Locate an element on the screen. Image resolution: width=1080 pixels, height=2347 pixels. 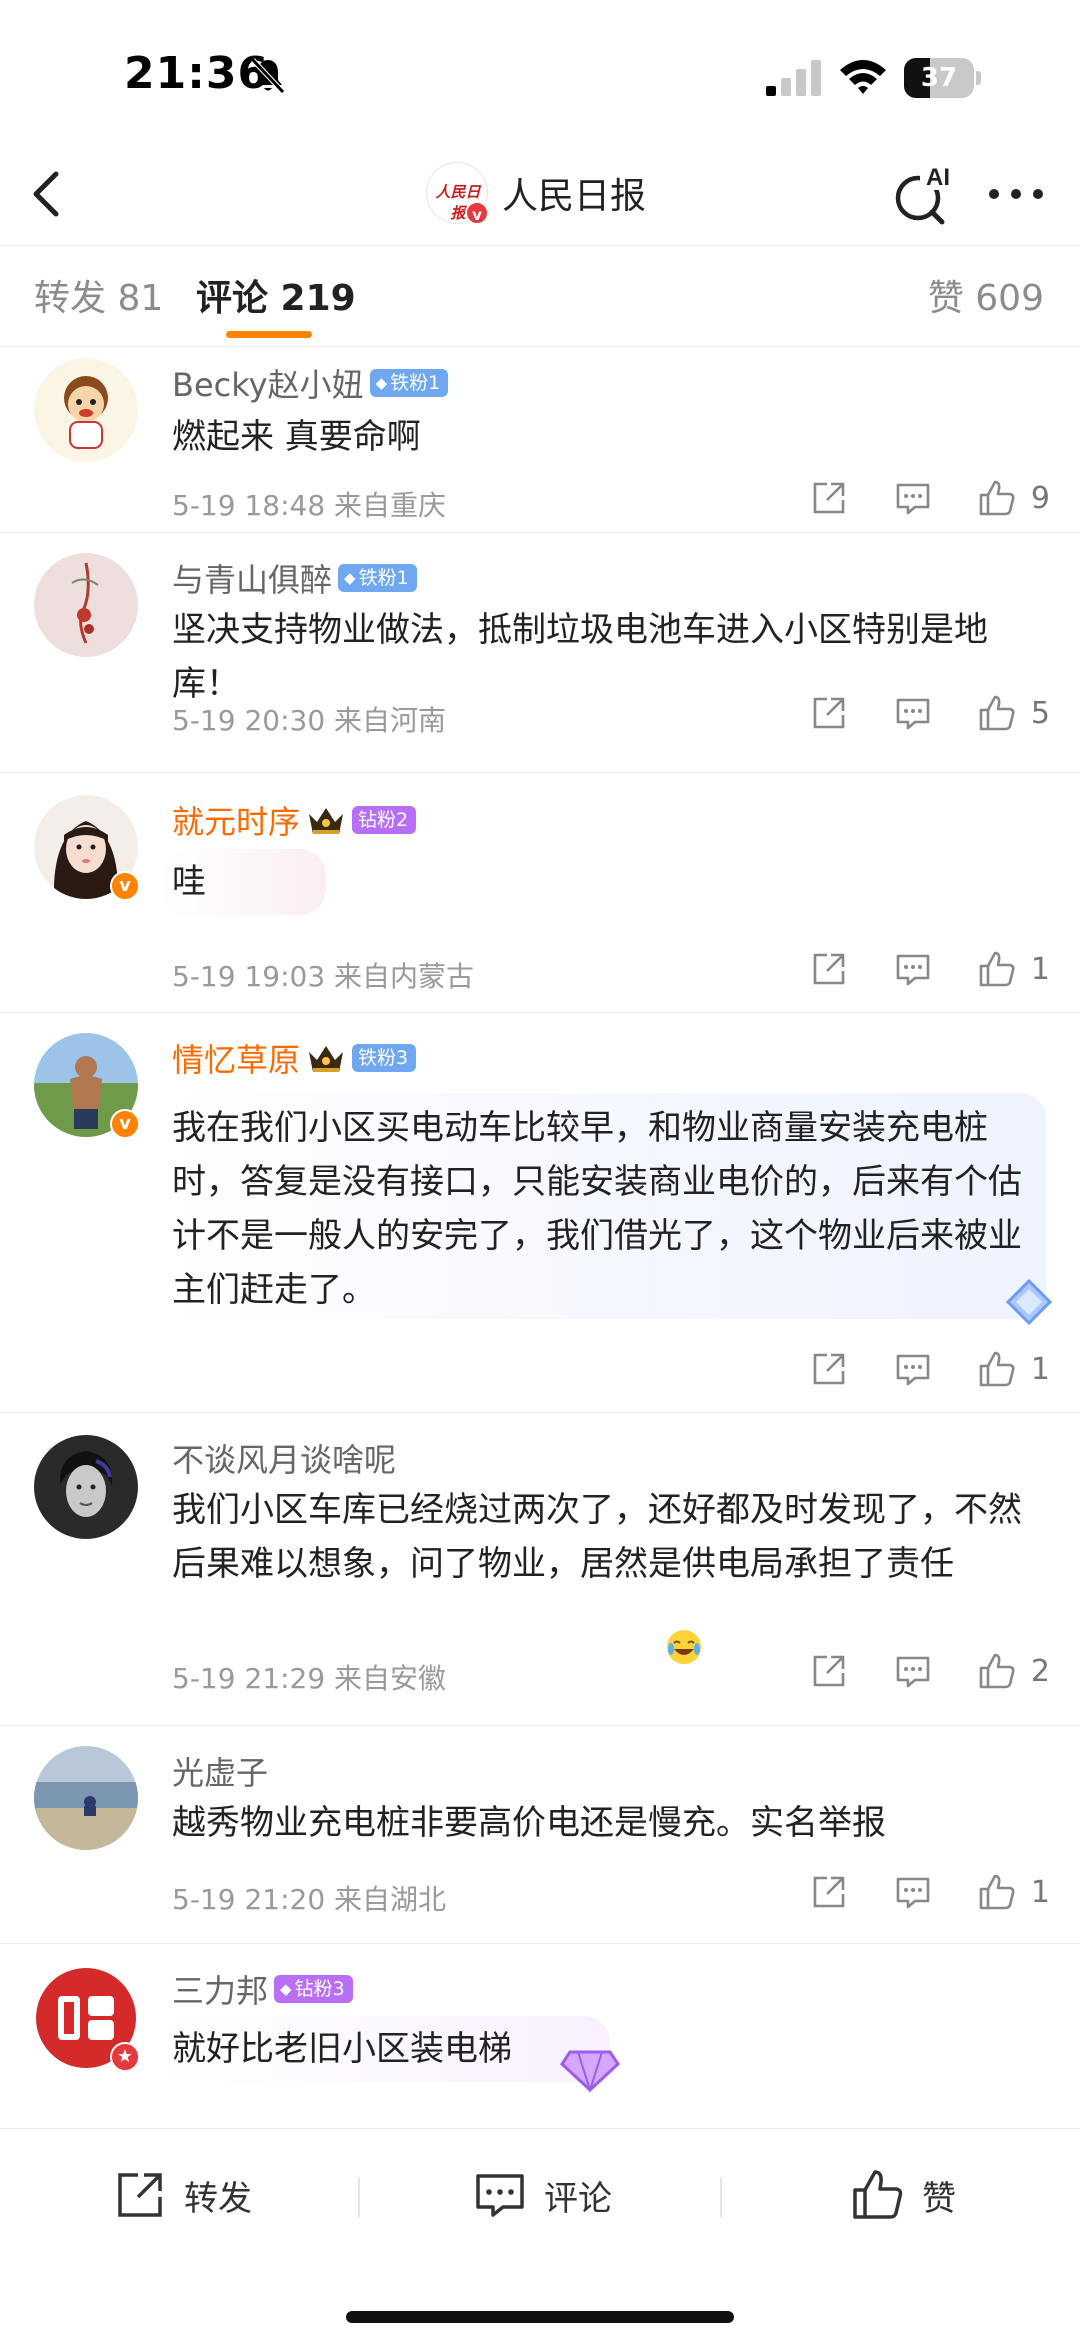
repost-button: 转发 is located at coordinates (182, 2195).